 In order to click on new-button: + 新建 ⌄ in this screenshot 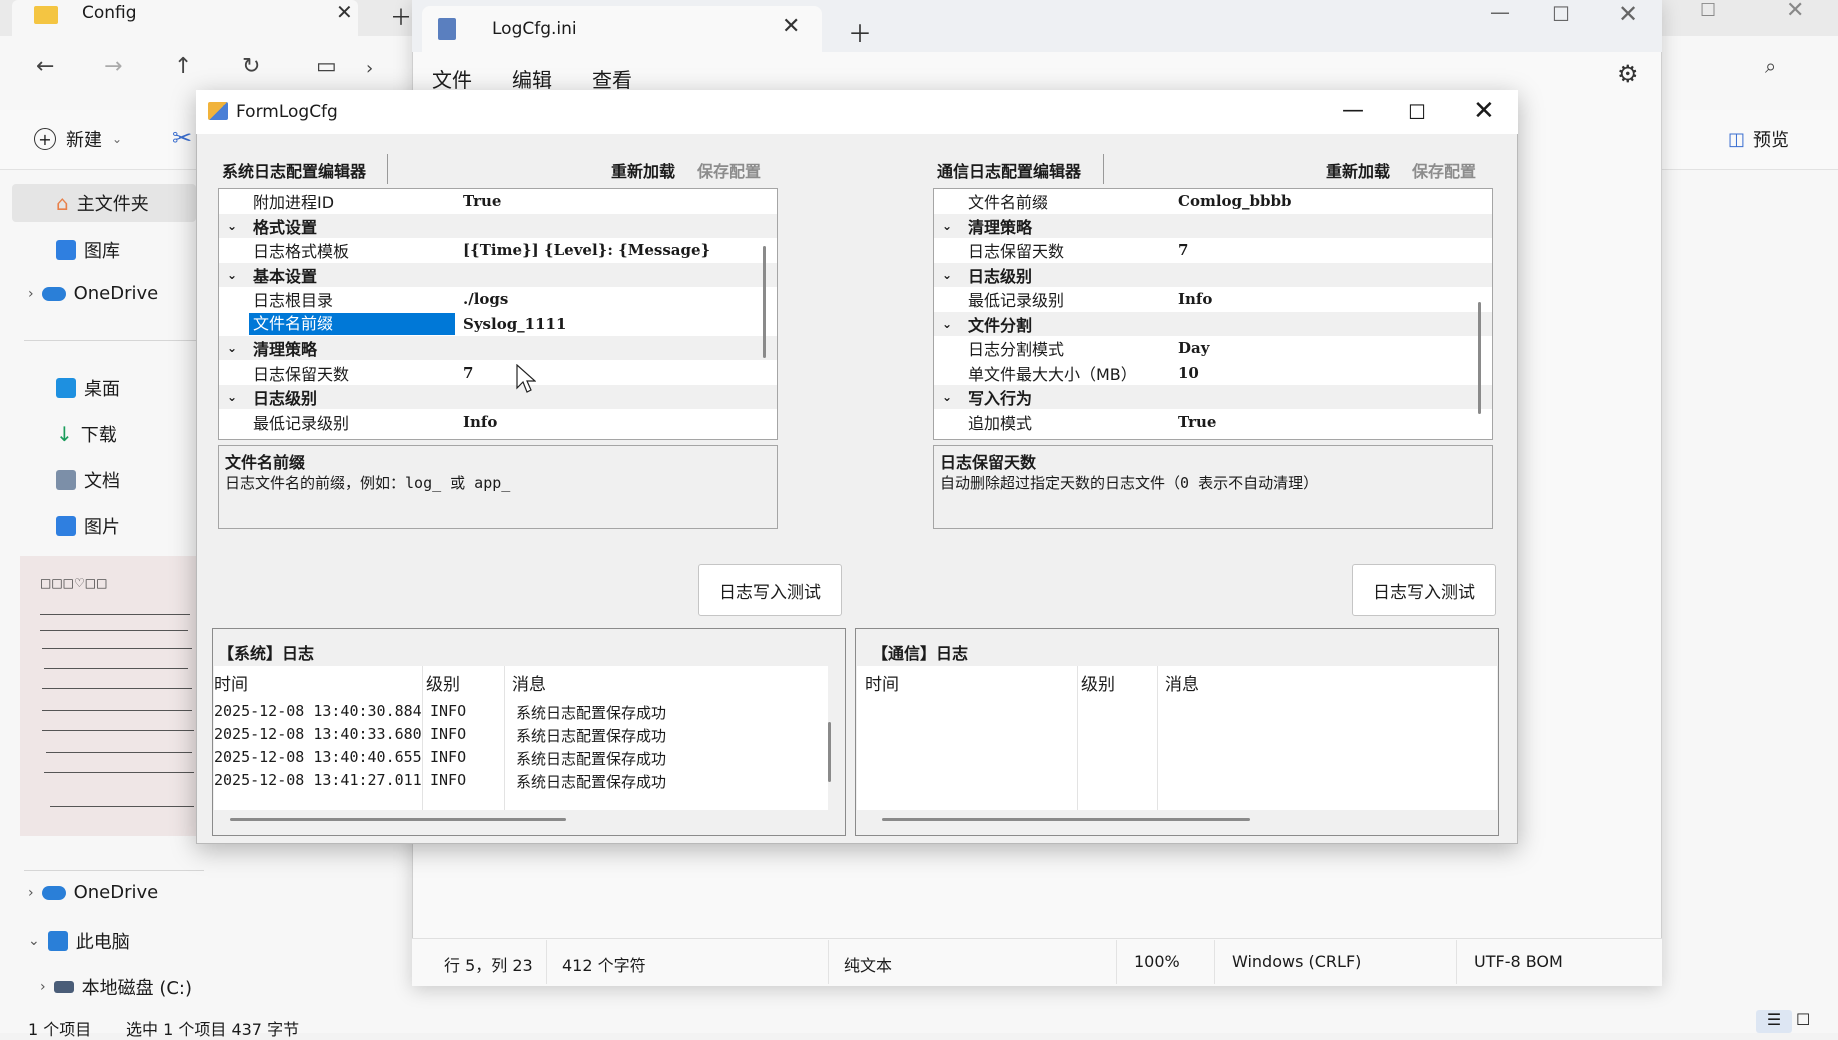, I will do `click(78, 139)`.